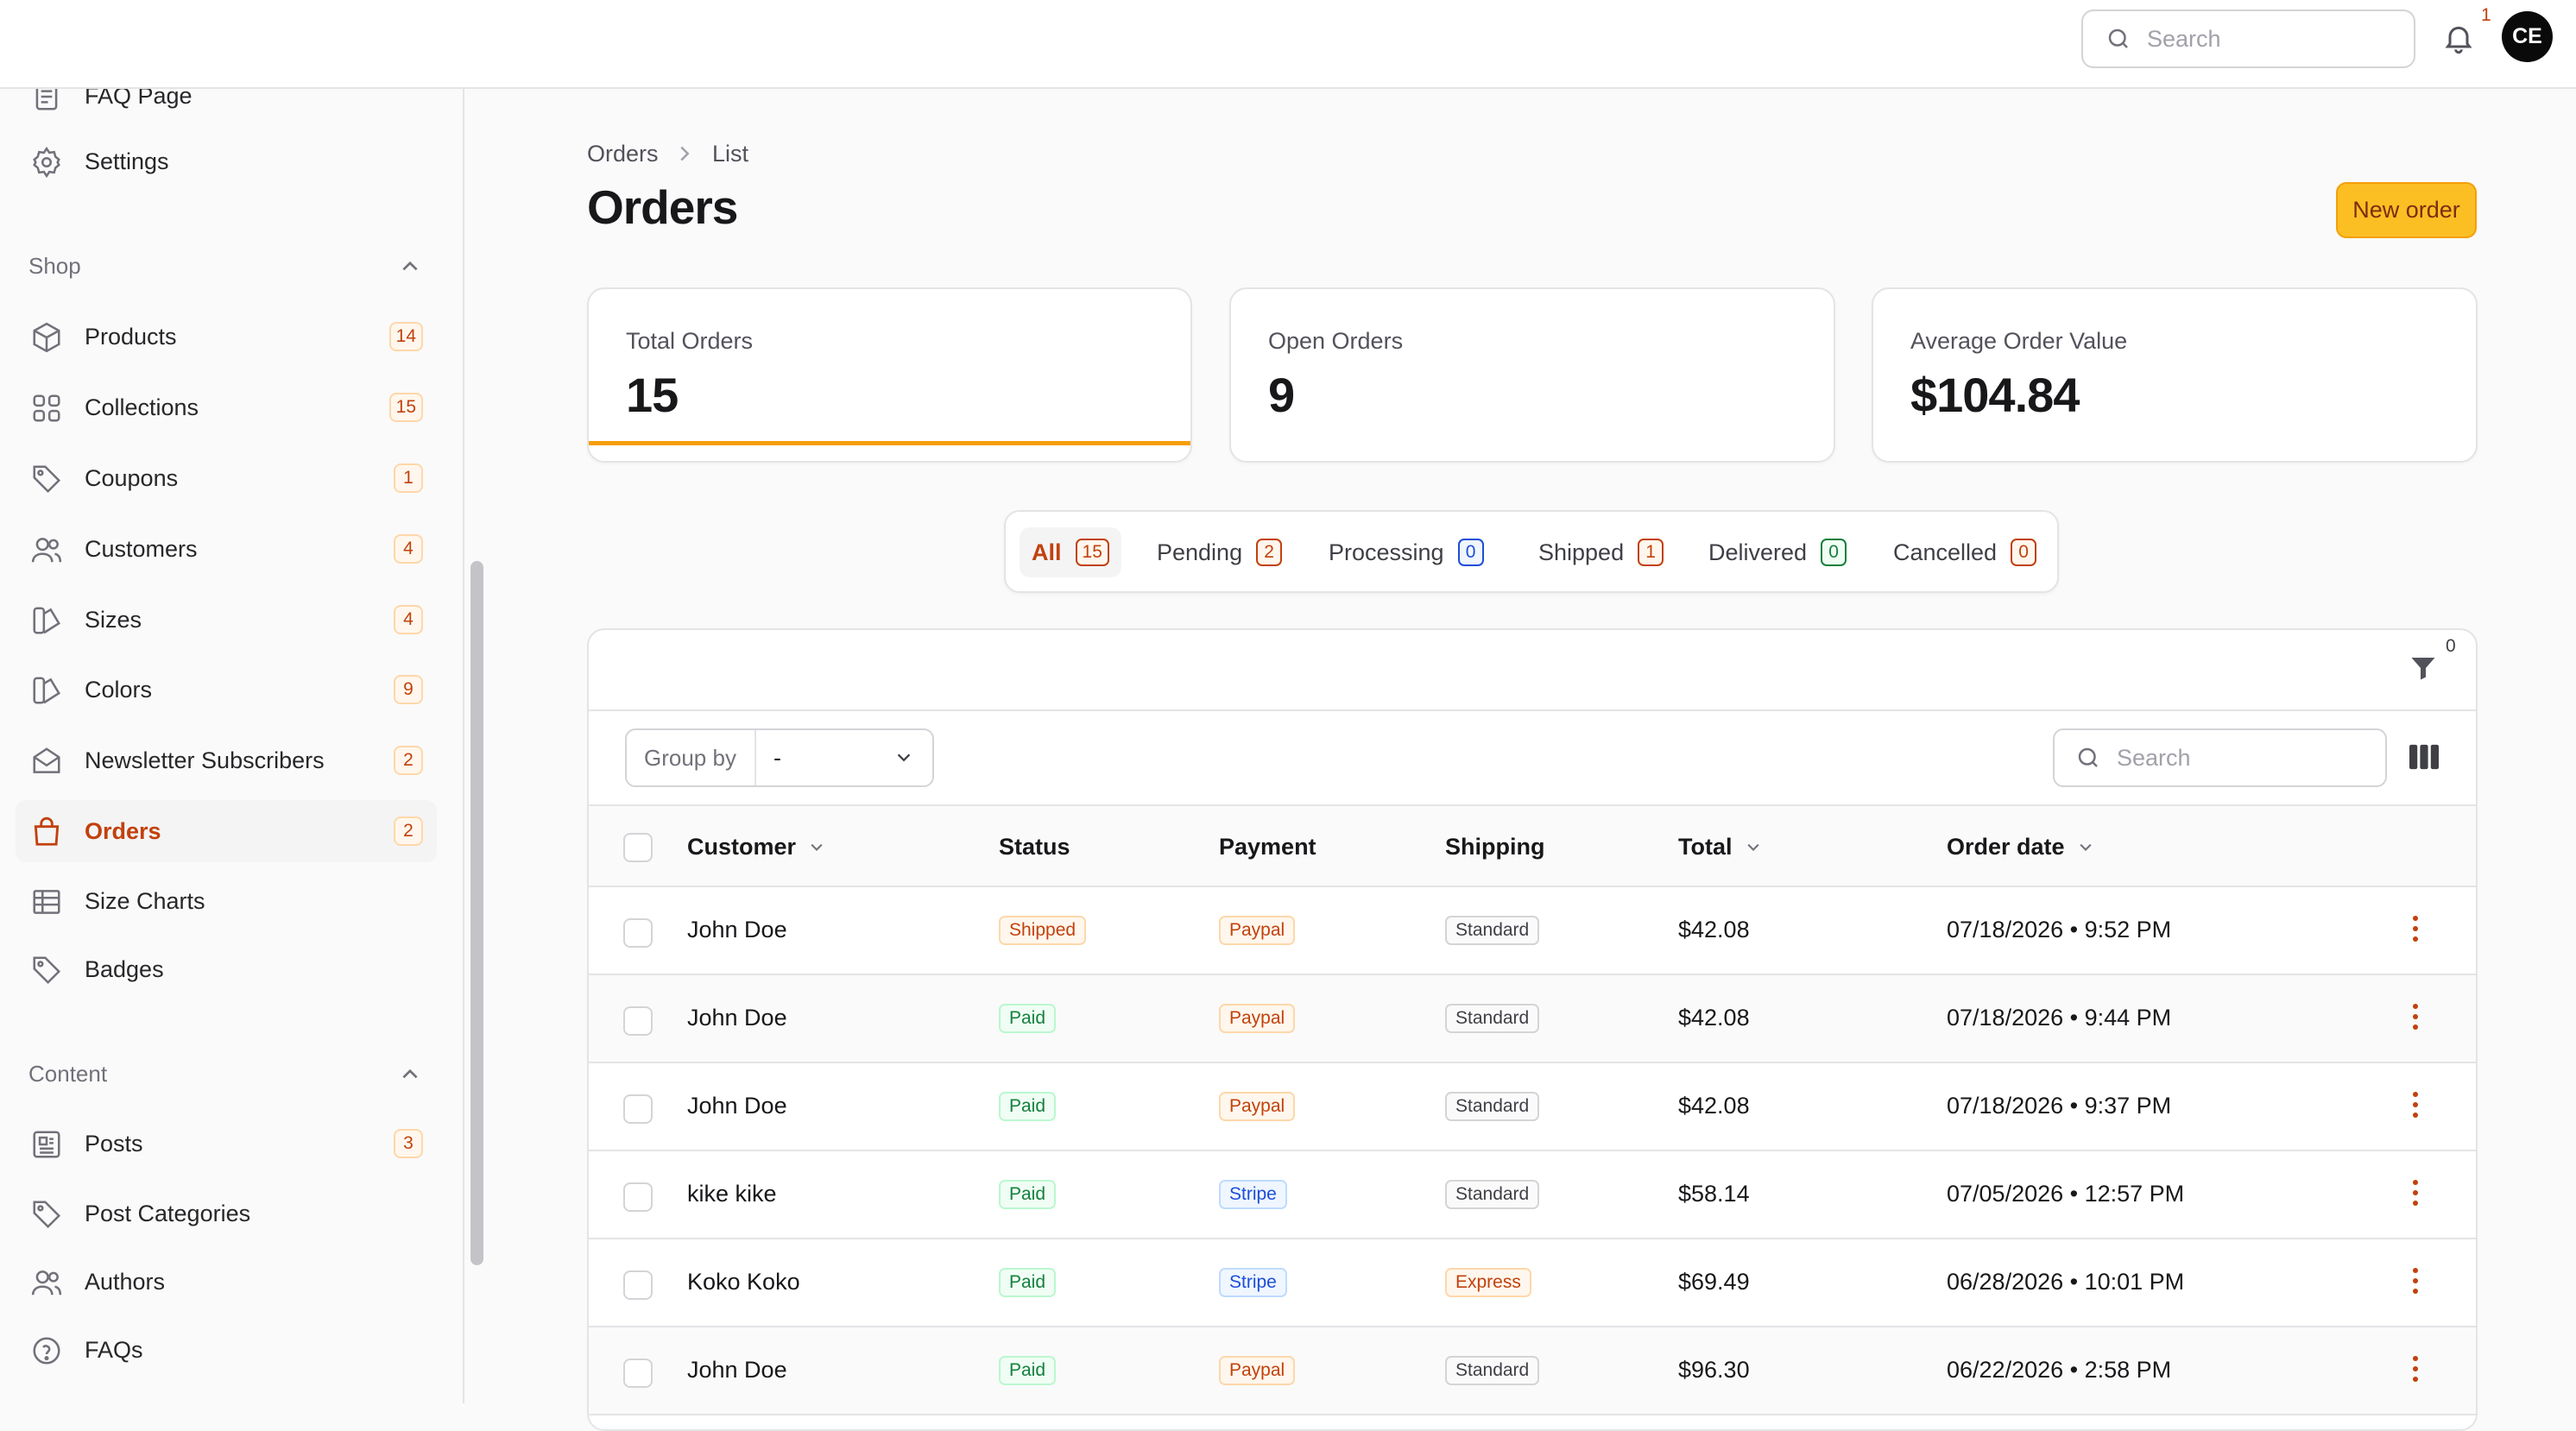 The width and height of the screenshot is (2576, 1431). Describe the element at coordinates (47, 831) in the screenshot. I see `shopping-bag-icon` at that location.